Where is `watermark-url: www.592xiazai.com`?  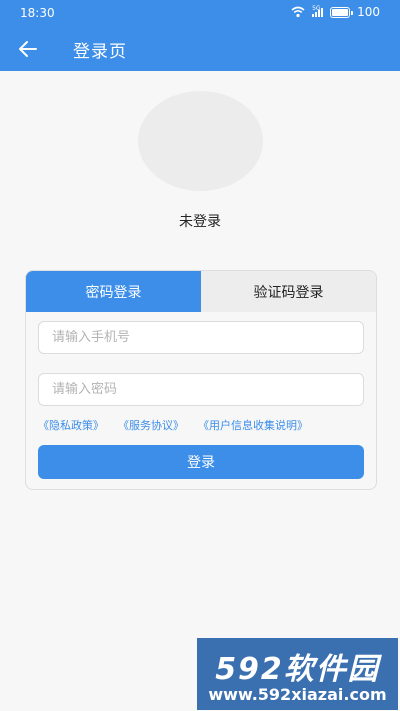 watermark-url: www.592xiazai.com is located at coordinates (297, 694).